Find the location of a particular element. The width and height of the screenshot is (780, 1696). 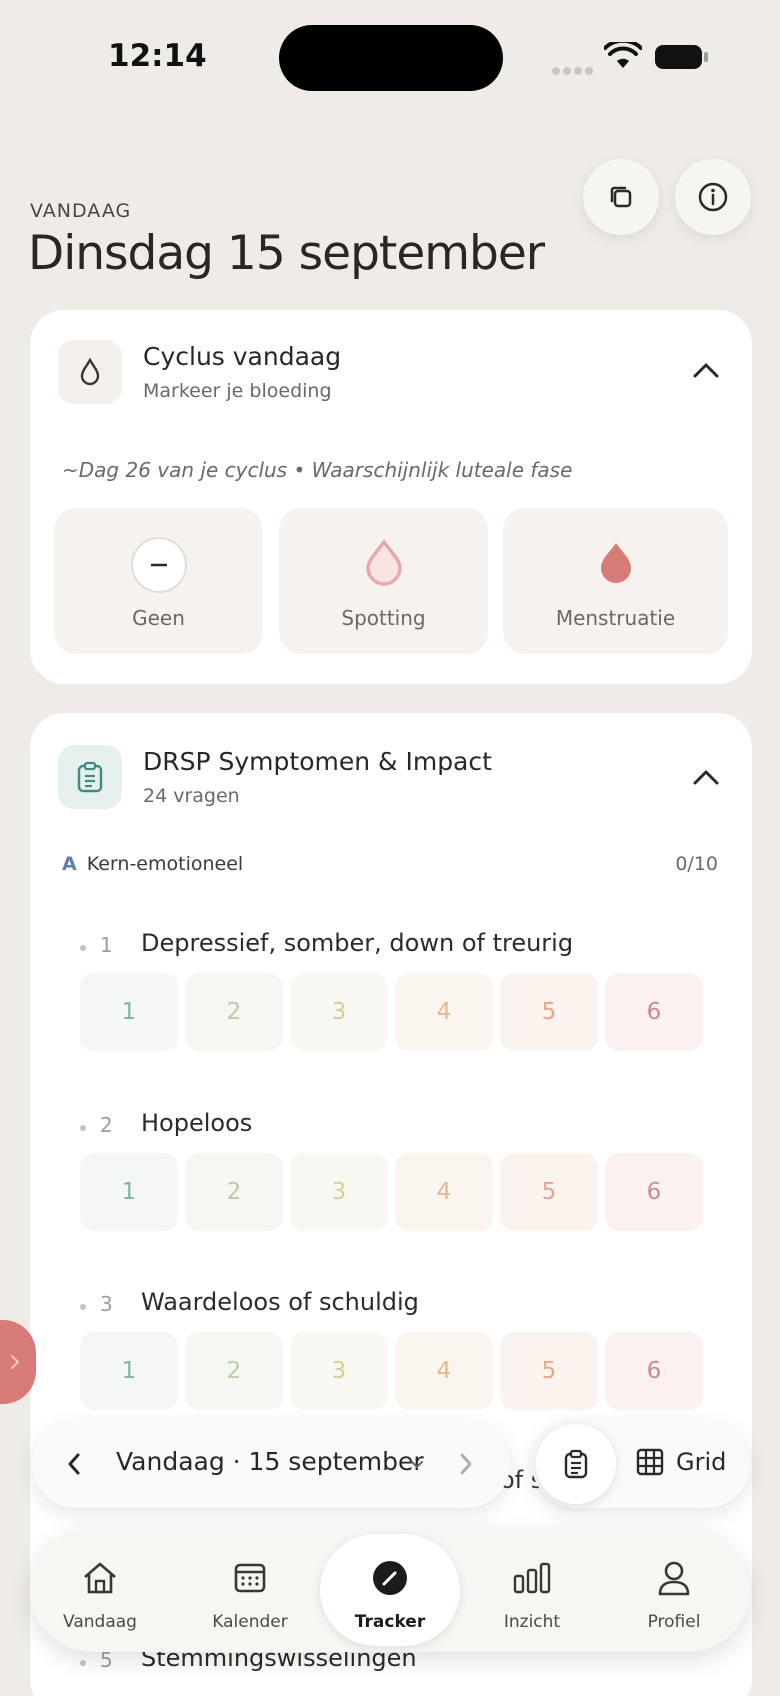

tab-label: Tracker is located at coordinates (390, 1622).